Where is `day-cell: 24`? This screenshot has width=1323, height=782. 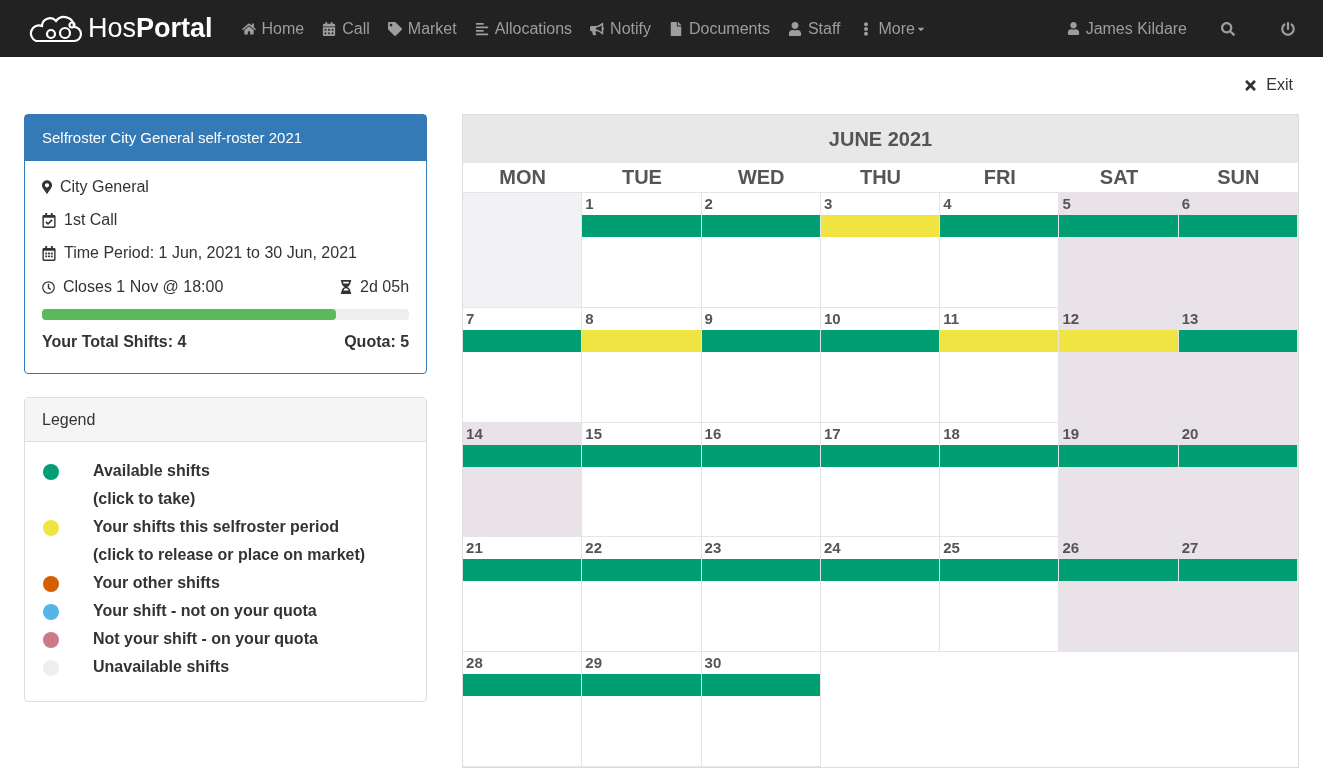 day-cell: 24 is located at coordinates (880, 595).